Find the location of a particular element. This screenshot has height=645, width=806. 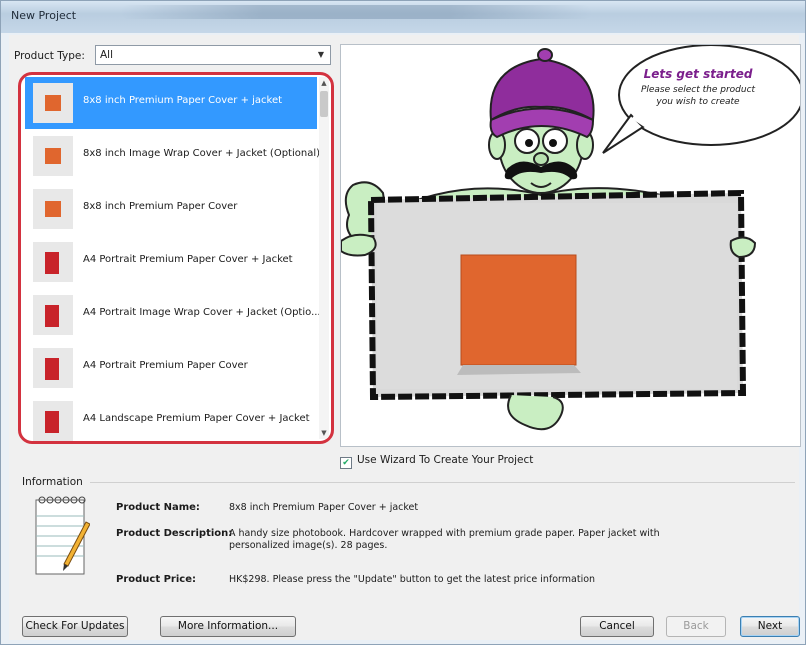

title-bar: New Project is located at coordinates (403, 17).